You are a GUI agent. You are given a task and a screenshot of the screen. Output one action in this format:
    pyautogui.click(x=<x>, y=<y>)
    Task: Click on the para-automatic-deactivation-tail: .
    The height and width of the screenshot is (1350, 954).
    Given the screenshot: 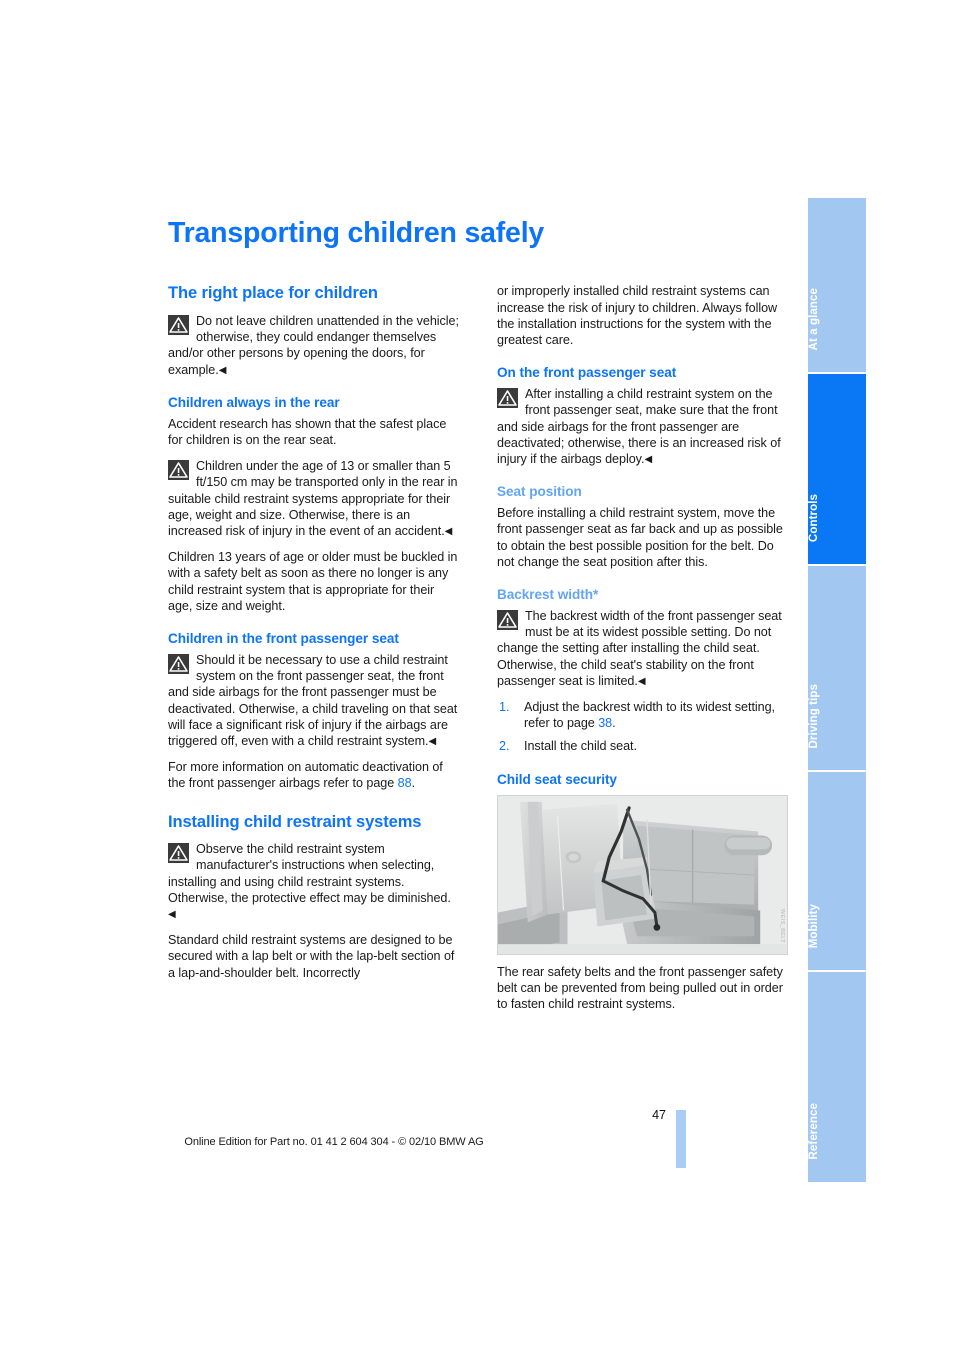 What is the action you would take?
    pyautogui.click(x=413, y=783)
    